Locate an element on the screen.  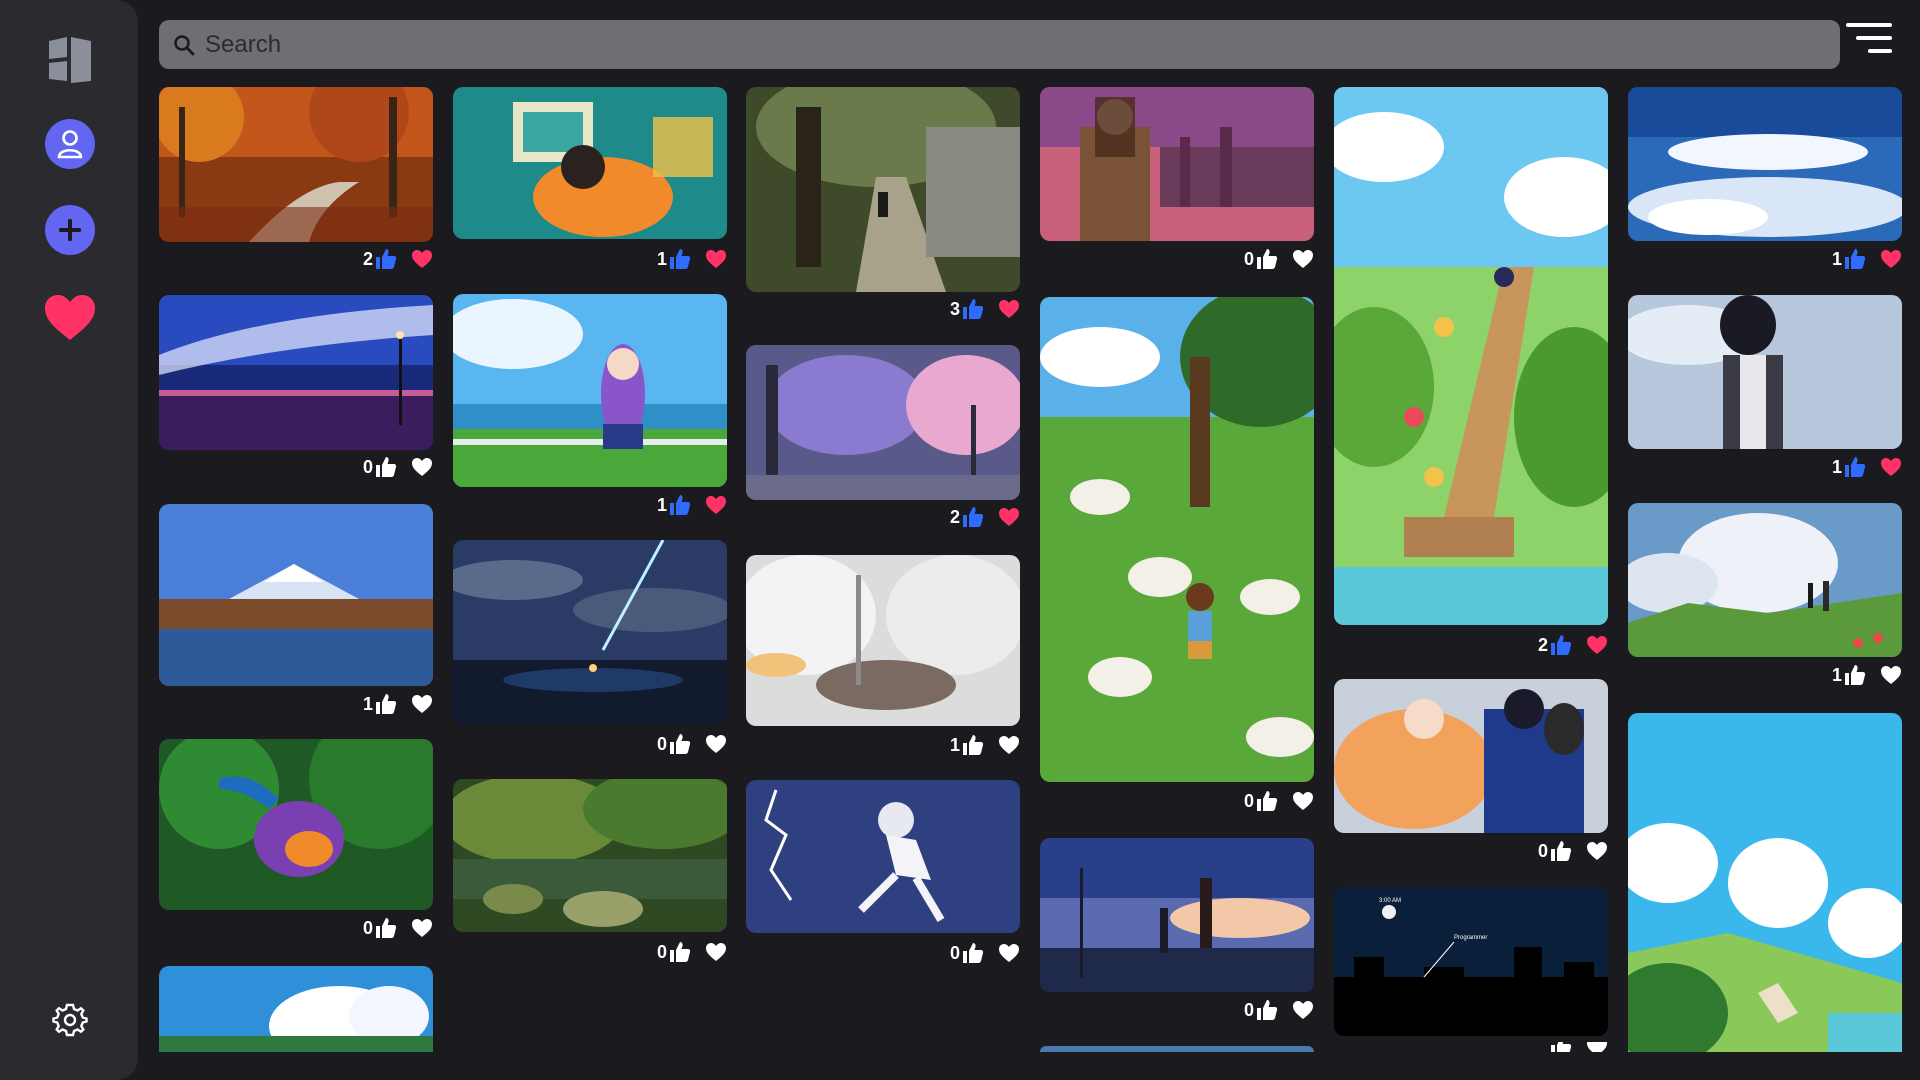
search-input is located at coordinates (1017, 44).